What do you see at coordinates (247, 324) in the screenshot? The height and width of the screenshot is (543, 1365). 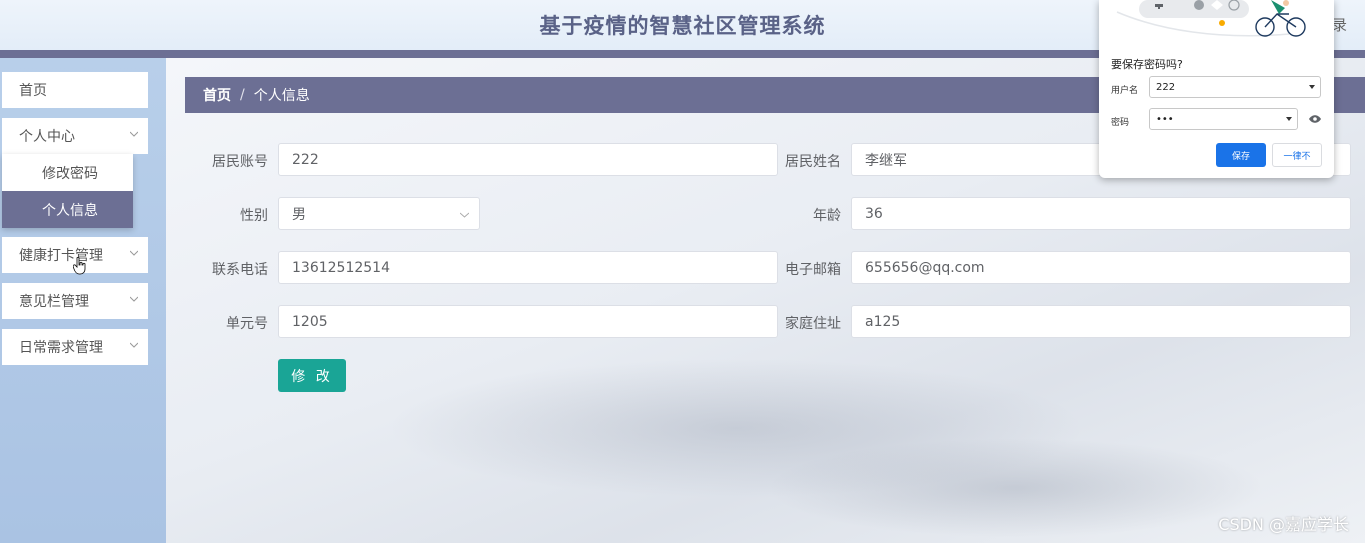 I see `unit-label: 单元号` at bounding box center [247, 324].